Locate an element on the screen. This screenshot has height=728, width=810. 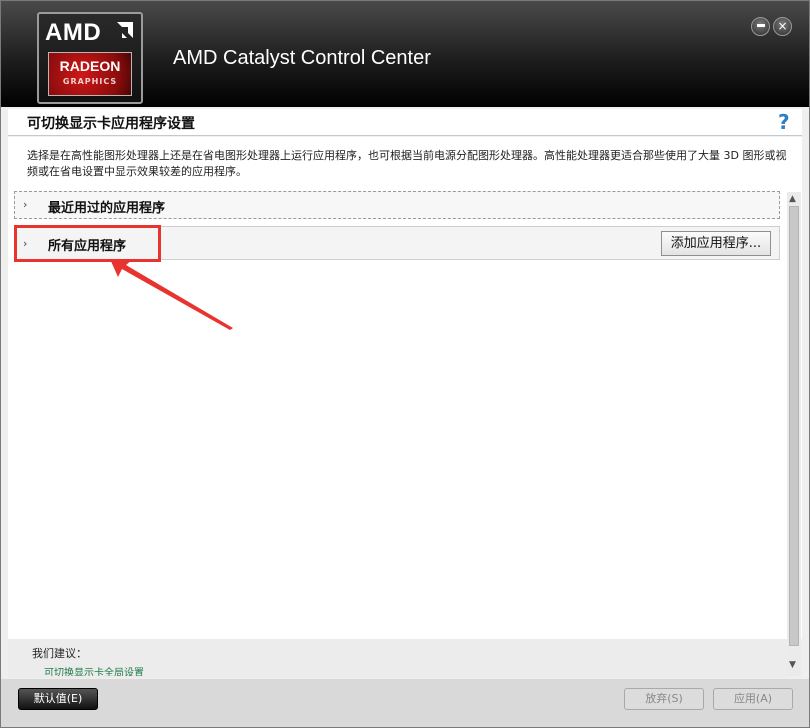
page-title: 可切换显示卡应用程序设置 is located at coordinates (111, 124).